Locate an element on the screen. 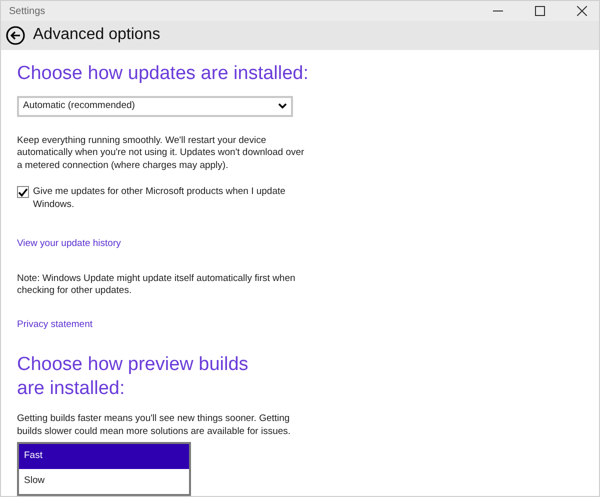  maximize-icon is located at coordinates (540, 11).